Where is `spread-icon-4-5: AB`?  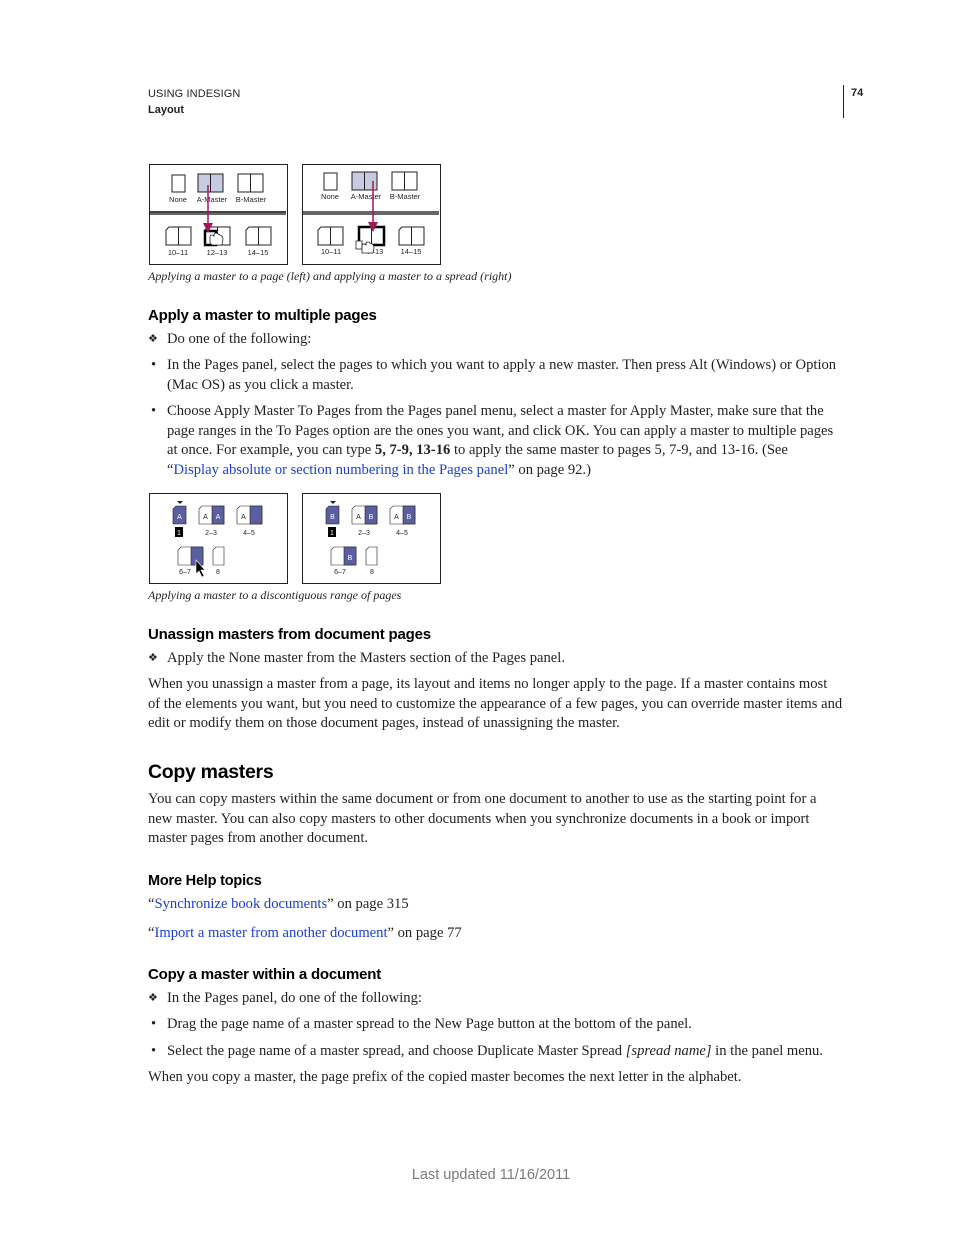
spread-icon-4-5: AB is located at coordinates (402, 515).